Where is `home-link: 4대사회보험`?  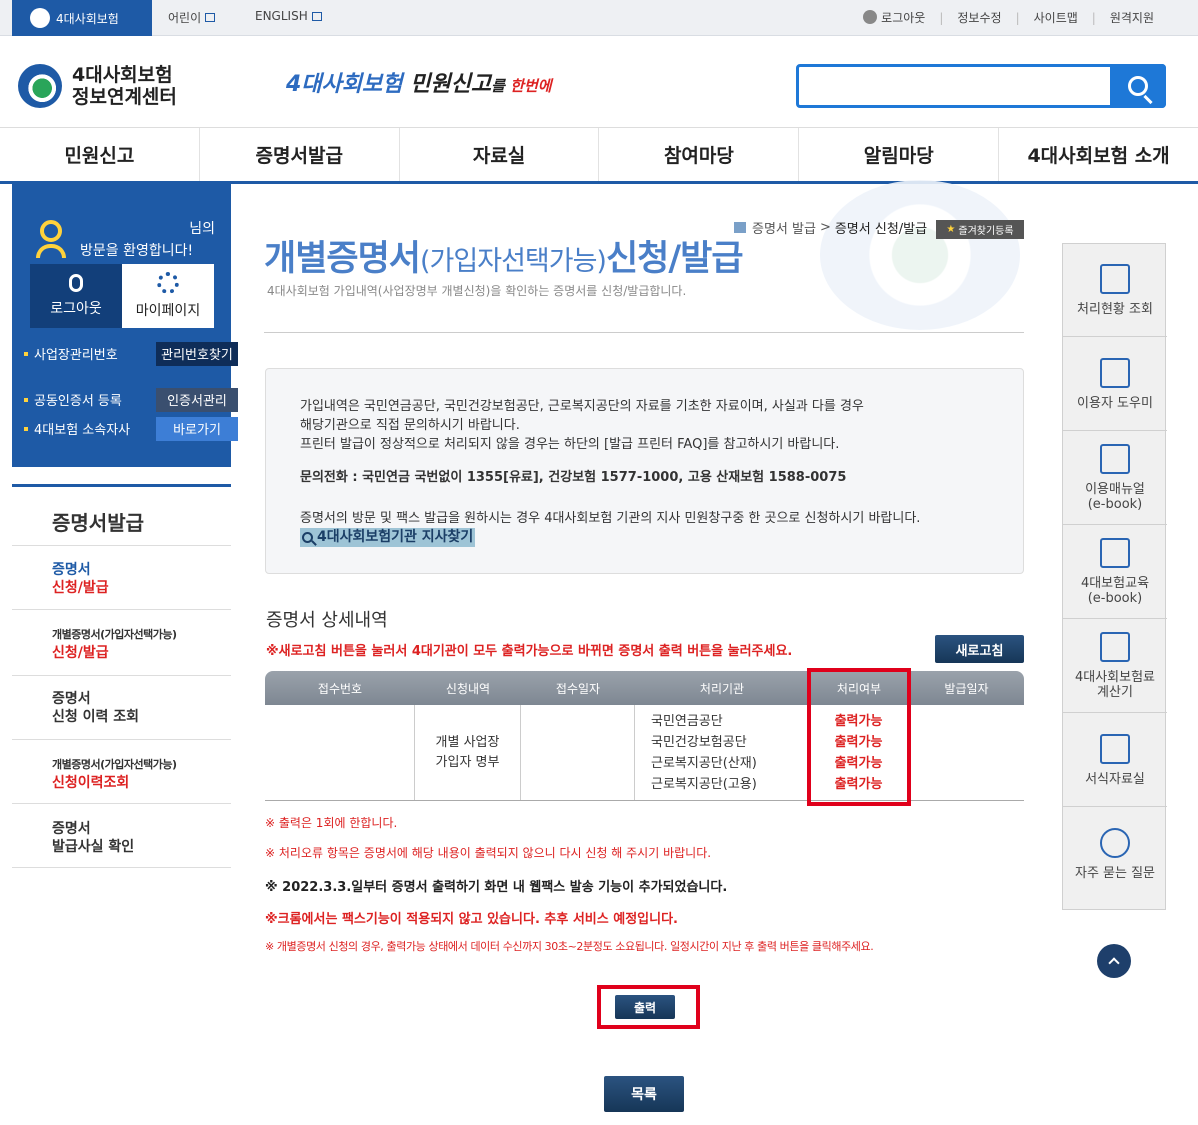
home-link: 4대사회보험 is located at coordinates (82, 18).